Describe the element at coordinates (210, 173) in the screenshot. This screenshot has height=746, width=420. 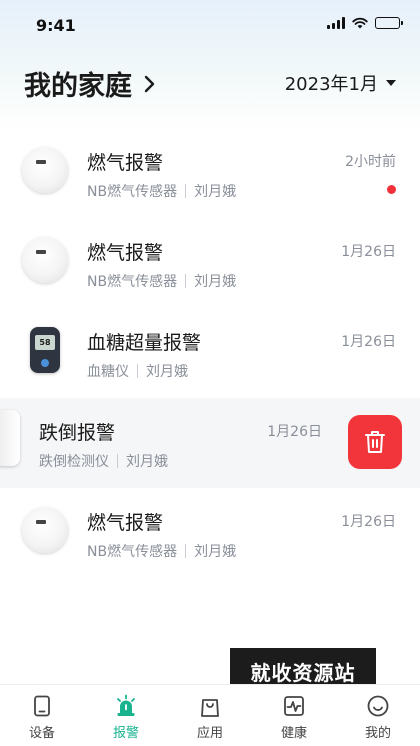
I see `alert-row: 燃气报警 NB燃气传感器 刘月娥 2小时前` at that location.